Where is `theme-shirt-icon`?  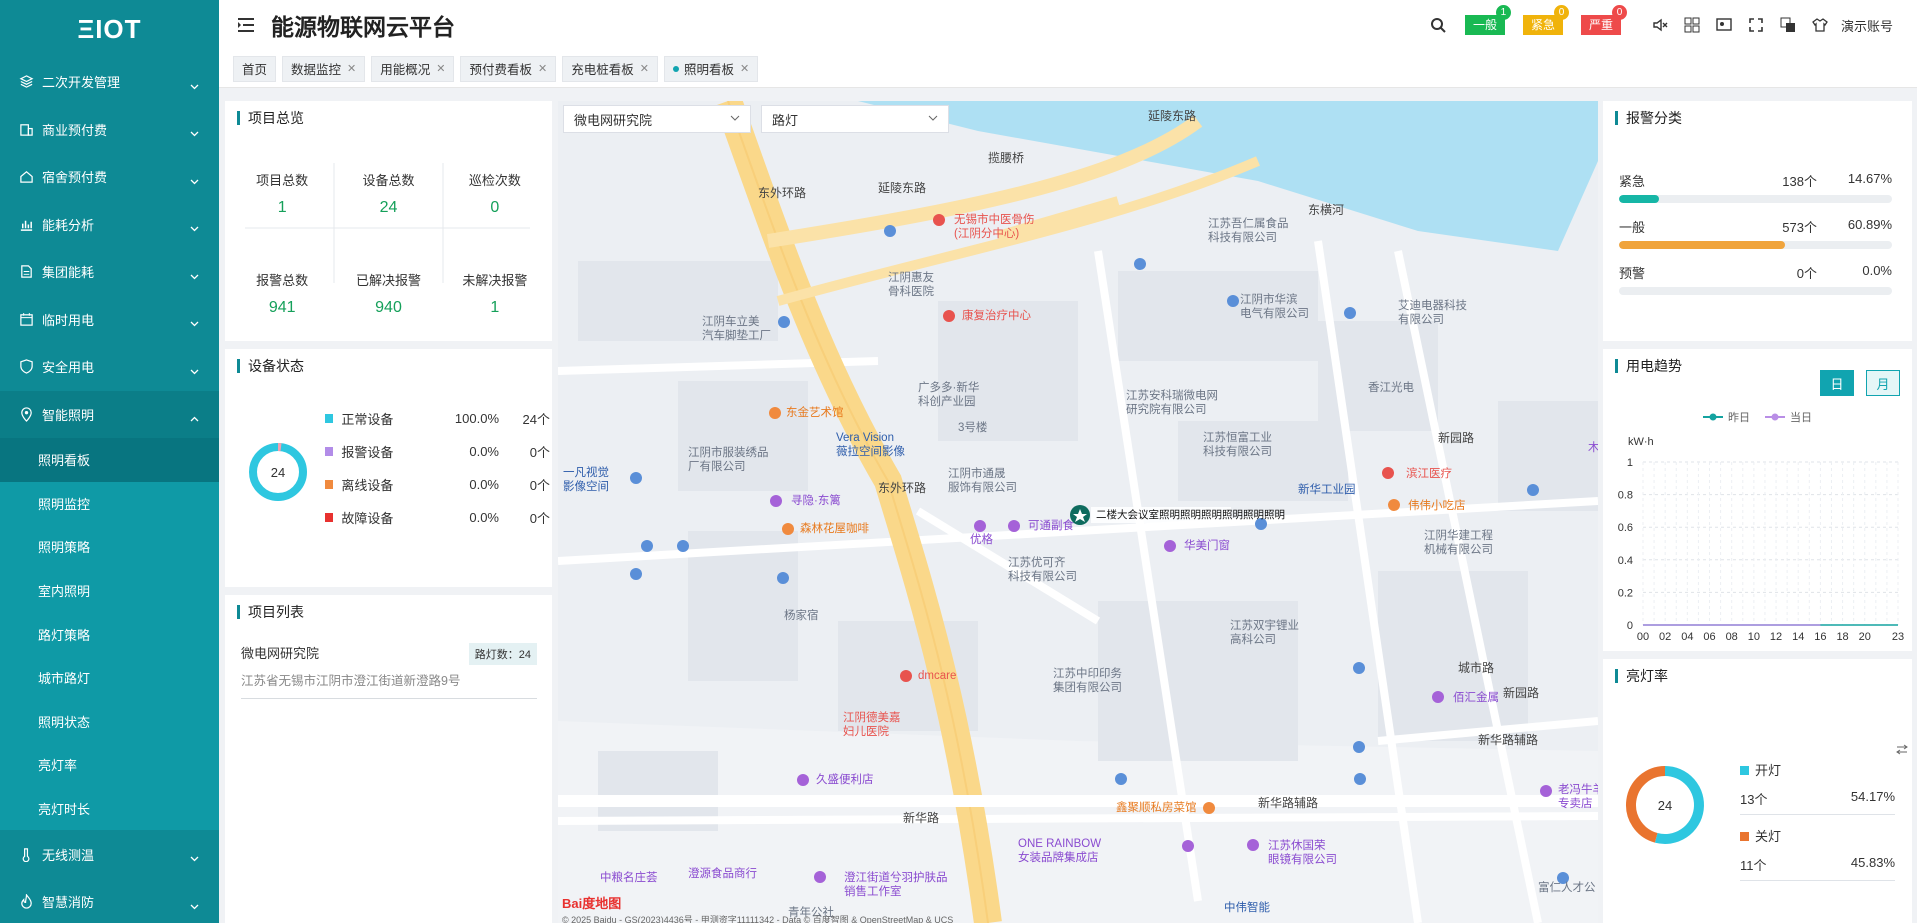
theme-shirt-icon is located at coordinates (1820, 25).